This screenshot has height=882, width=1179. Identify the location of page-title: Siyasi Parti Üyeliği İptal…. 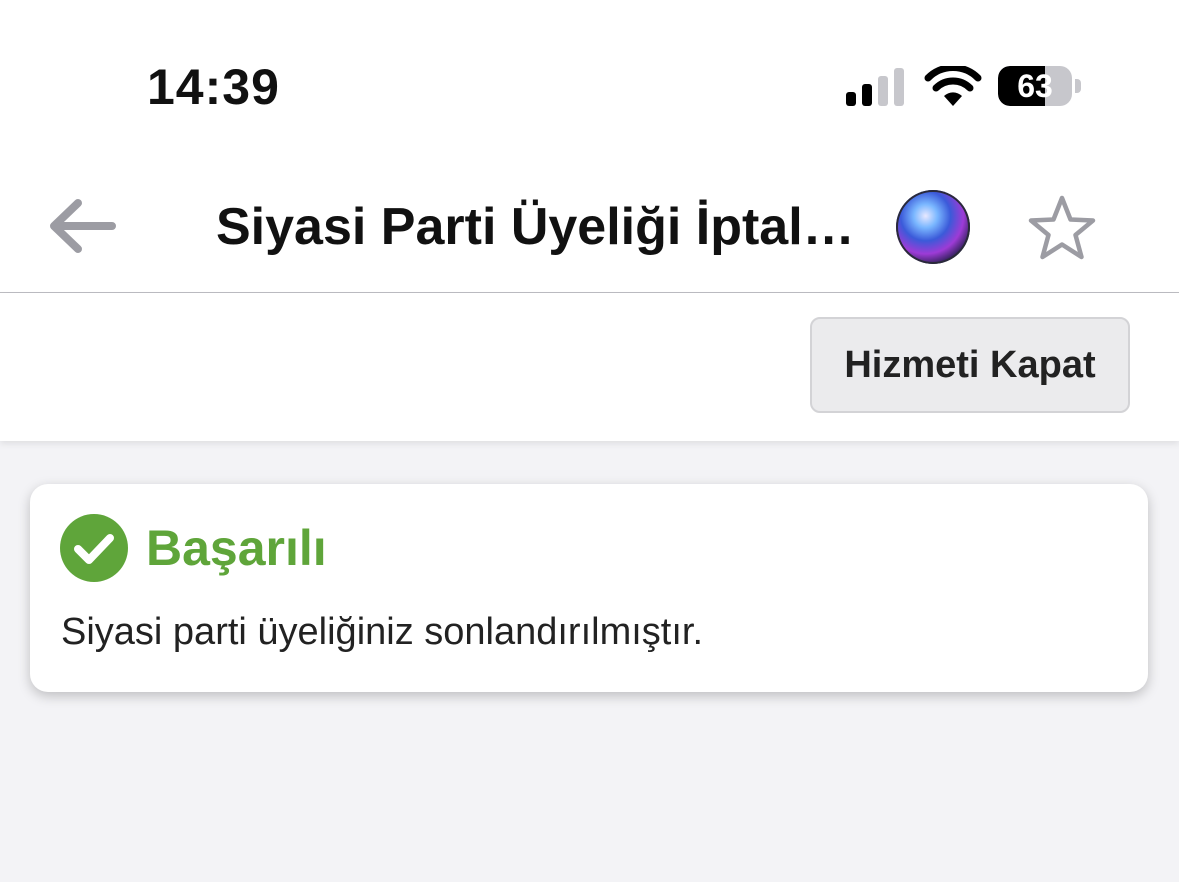
(535, 227).